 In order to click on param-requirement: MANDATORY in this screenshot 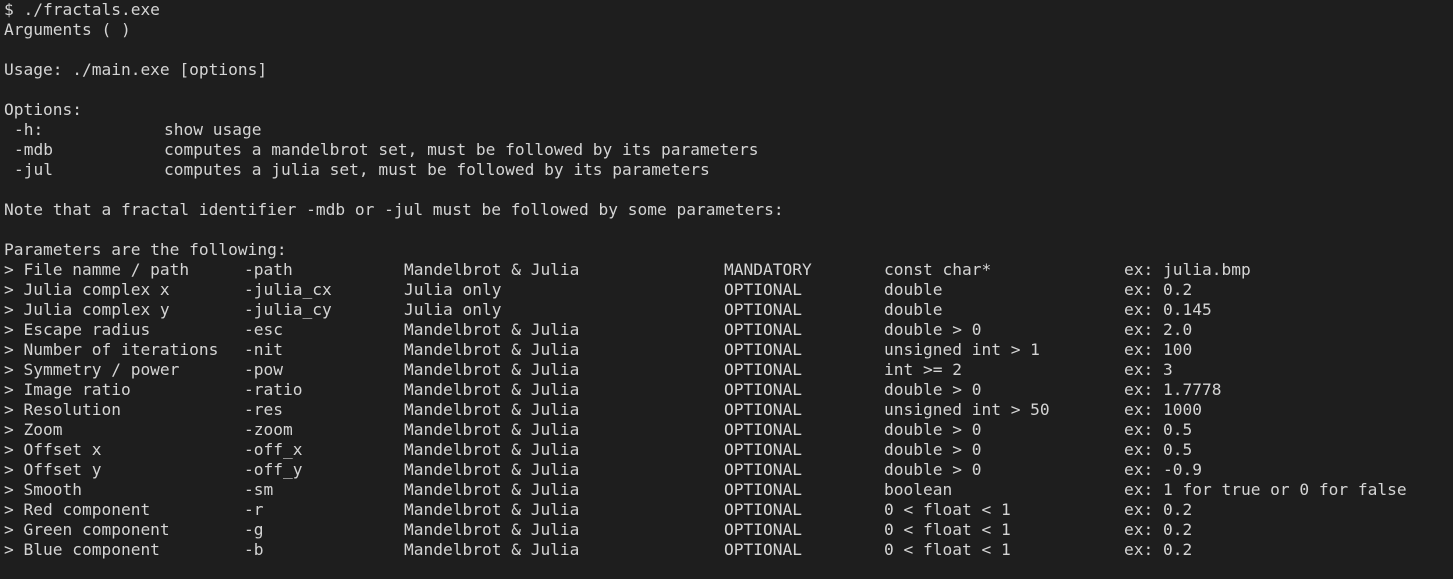, I will do `click(768, 269)`.